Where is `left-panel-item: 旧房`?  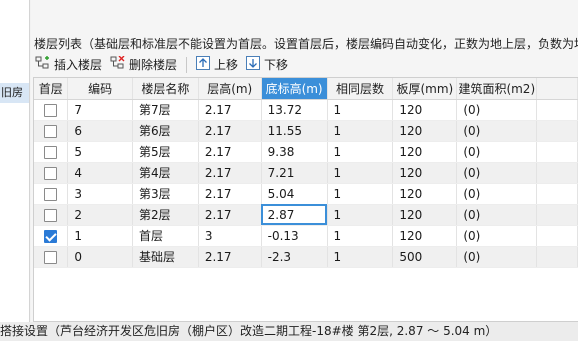
left-panel-item: 旧房 is located at coordinates (14, 93).